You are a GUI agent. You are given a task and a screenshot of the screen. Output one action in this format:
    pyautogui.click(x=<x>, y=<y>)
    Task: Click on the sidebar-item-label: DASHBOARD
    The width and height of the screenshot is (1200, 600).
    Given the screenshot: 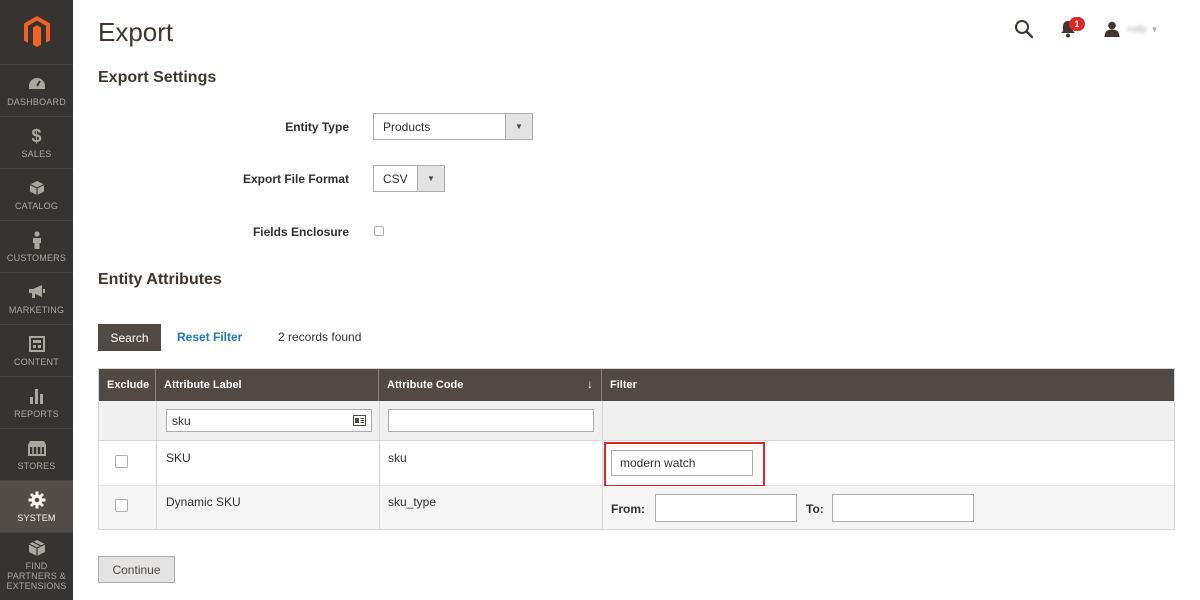 What is the action you would take?
    pyautogui.click(x=36, y=102)
    